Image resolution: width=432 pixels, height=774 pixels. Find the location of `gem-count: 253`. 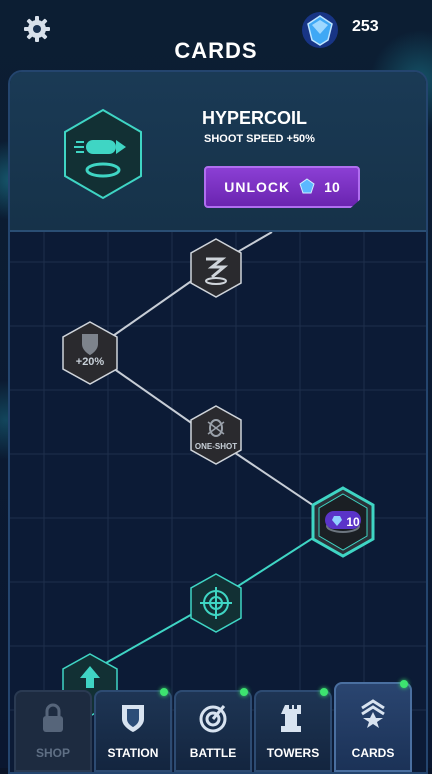

gem-count: 253 is located at coordinates (365, 26).